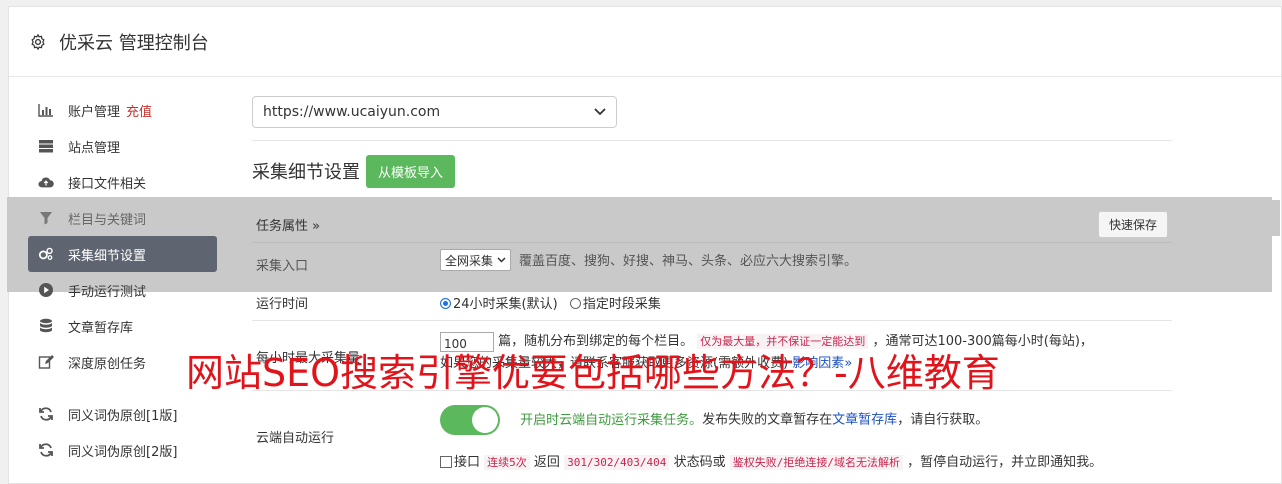 This screenshot has width=1282, height=484. What do you see at coordinates (475, 260) in the screenshot?
I see `entry-select: 全网采集` at bounding box center [475, 260].